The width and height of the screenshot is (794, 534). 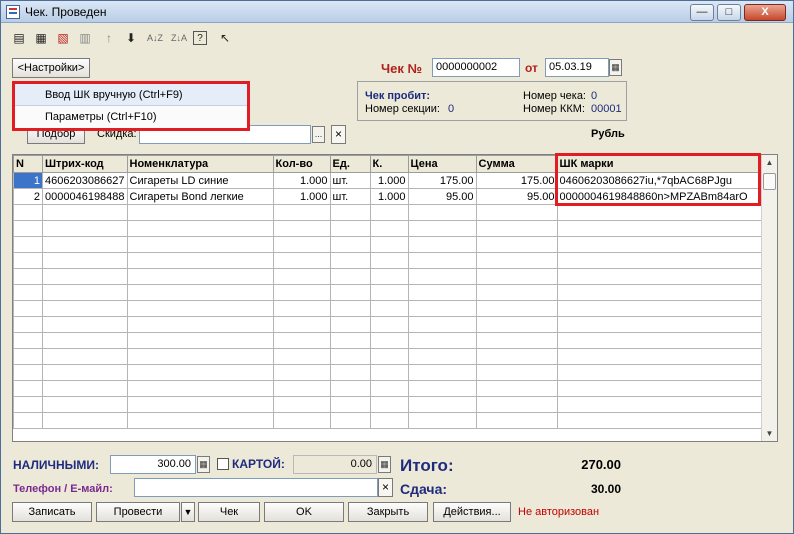 What do you see at coordinates (223, 464) in the screenshot?
I see `card-checkbox` at bounding box center [223, 464].